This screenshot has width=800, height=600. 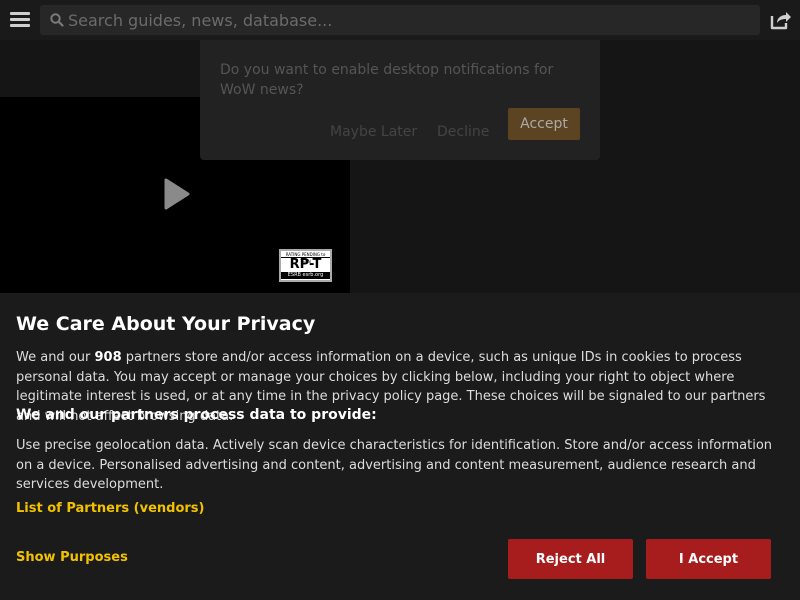 I want to click on vendors-list-link: List of Partners (vendors), so click(x=110, y=508).